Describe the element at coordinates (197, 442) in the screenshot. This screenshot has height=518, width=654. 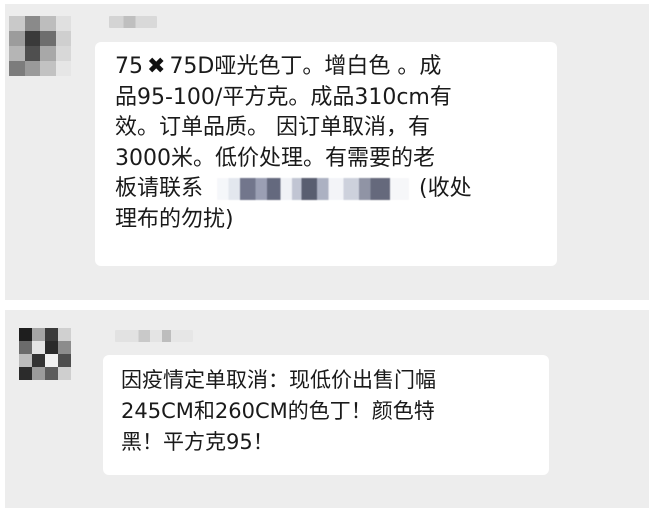
I see `message-text-line: 黑！平方克95！` at that location.